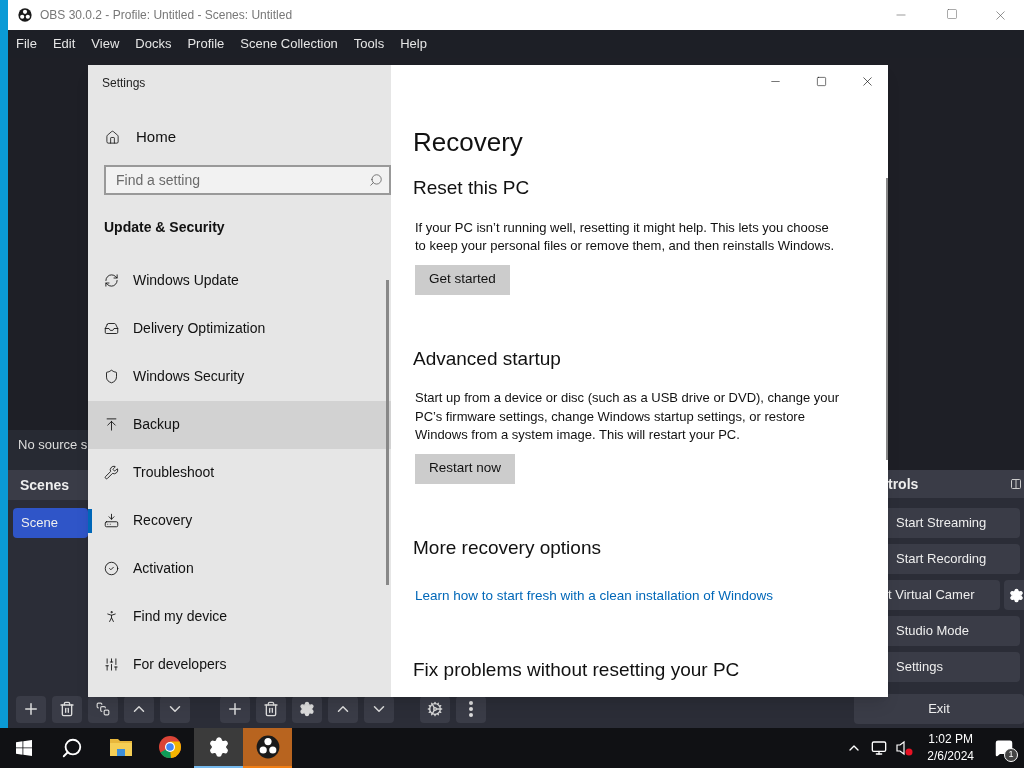  I want to click on stack-icon, so click(103, 709).